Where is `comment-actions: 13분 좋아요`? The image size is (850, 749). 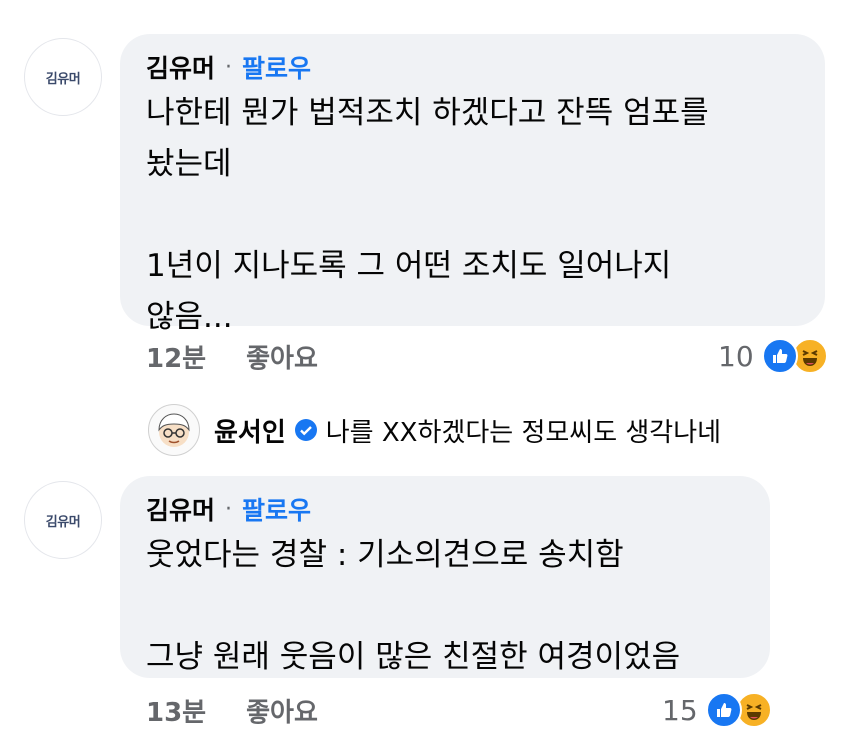 comment-actions: 13분 좋아요 is located at coordinates (232, 710).